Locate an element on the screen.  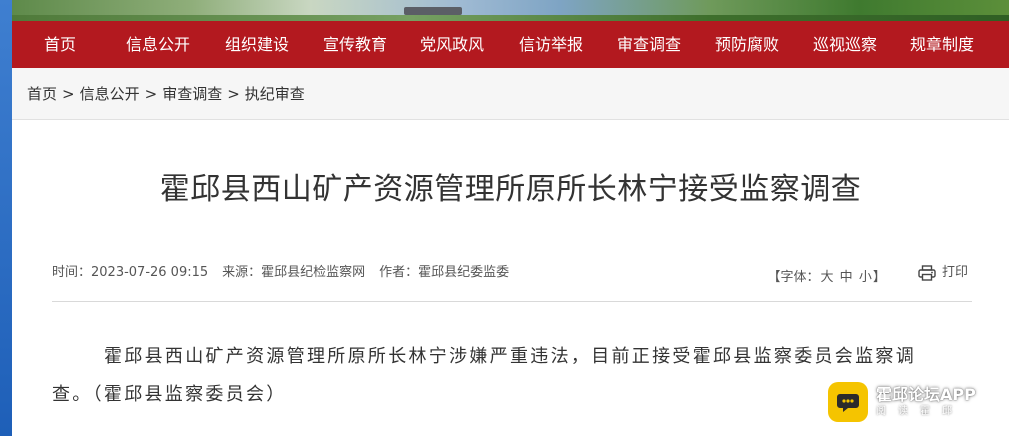
breadcrumb: 首页 > 信息公开 > 审查调查 > 执纪审查 is located at coordinates (166, 94).